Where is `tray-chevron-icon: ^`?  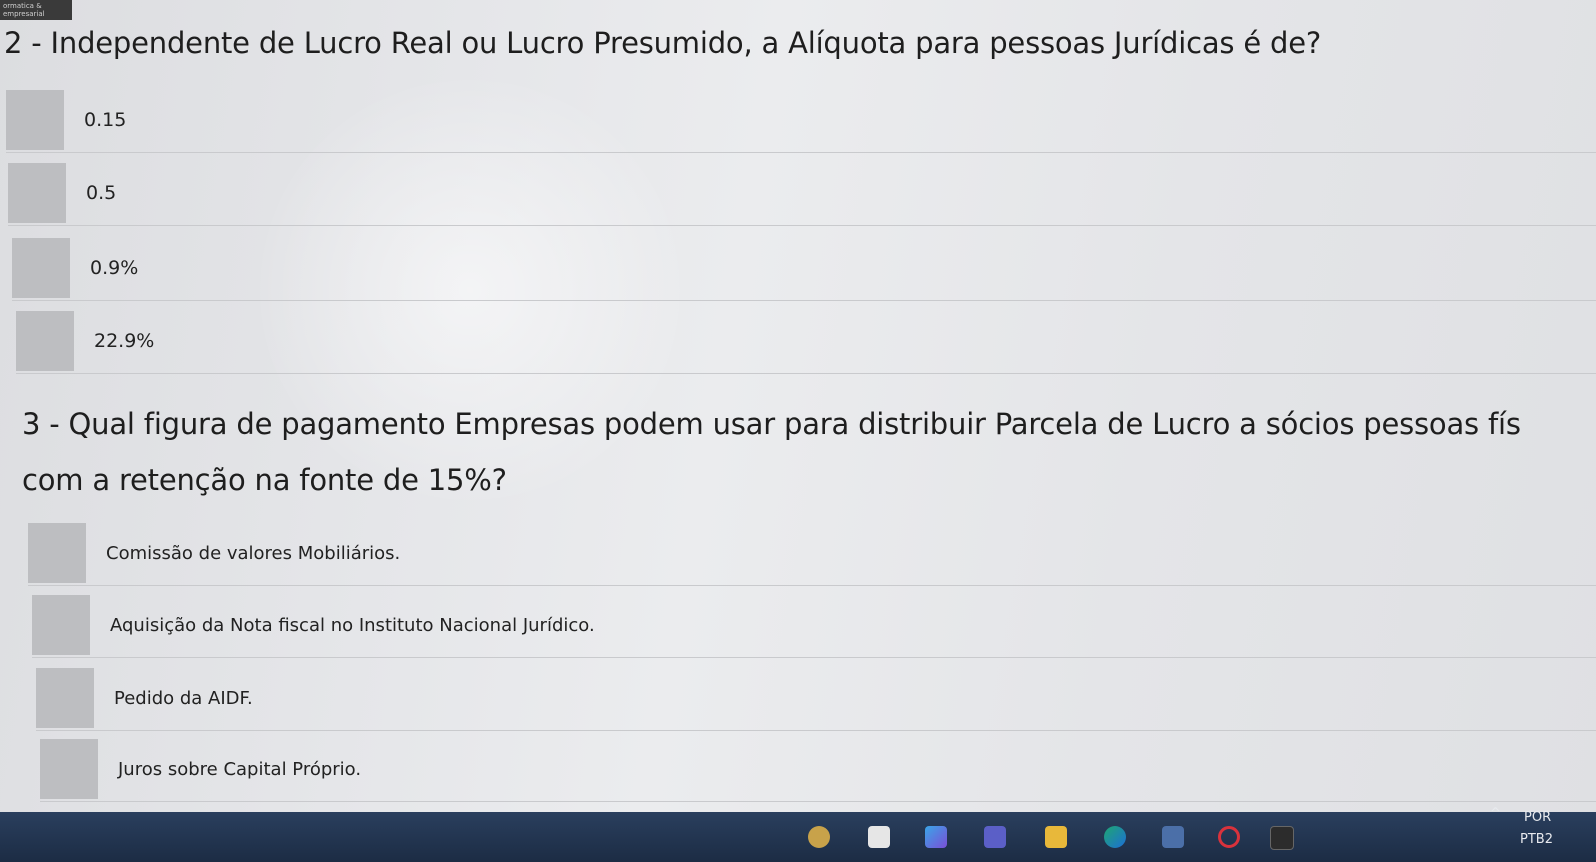 tray-chevron-icon: ^ is located at coordinates (1495, 813).